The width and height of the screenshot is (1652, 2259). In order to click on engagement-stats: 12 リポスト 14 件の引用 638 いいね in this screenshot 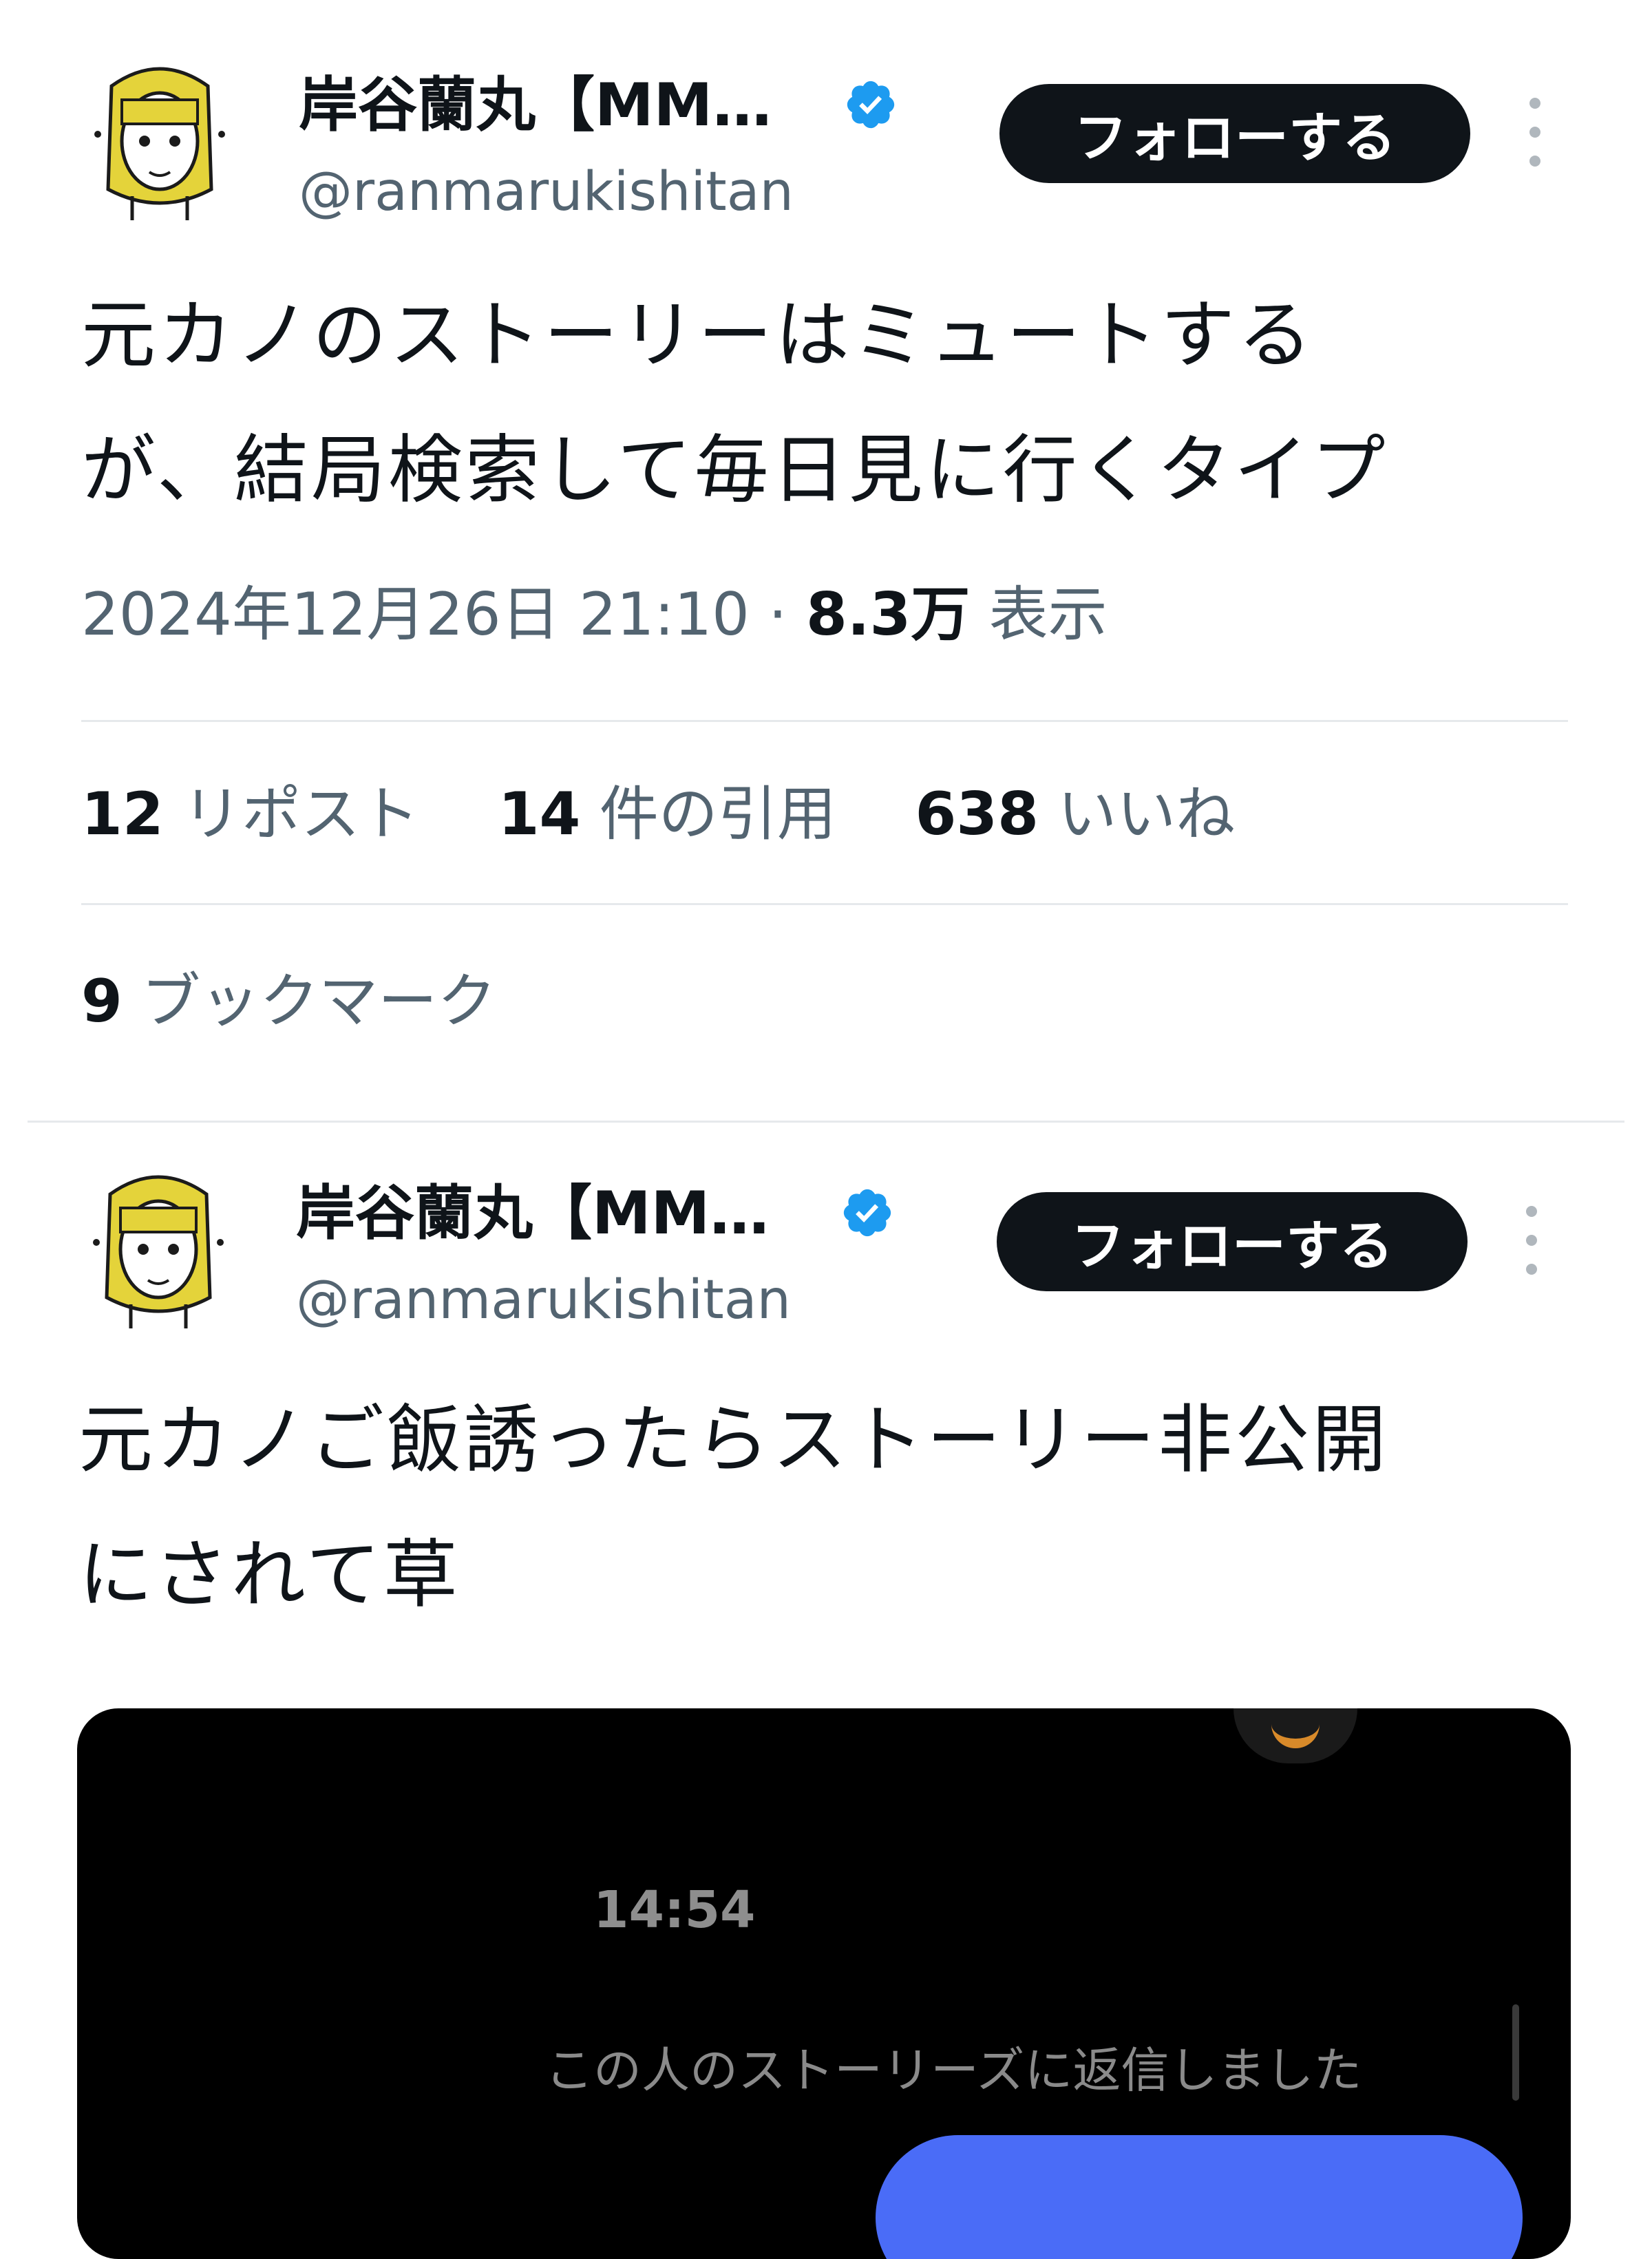, I will do `click(658, 815)`.